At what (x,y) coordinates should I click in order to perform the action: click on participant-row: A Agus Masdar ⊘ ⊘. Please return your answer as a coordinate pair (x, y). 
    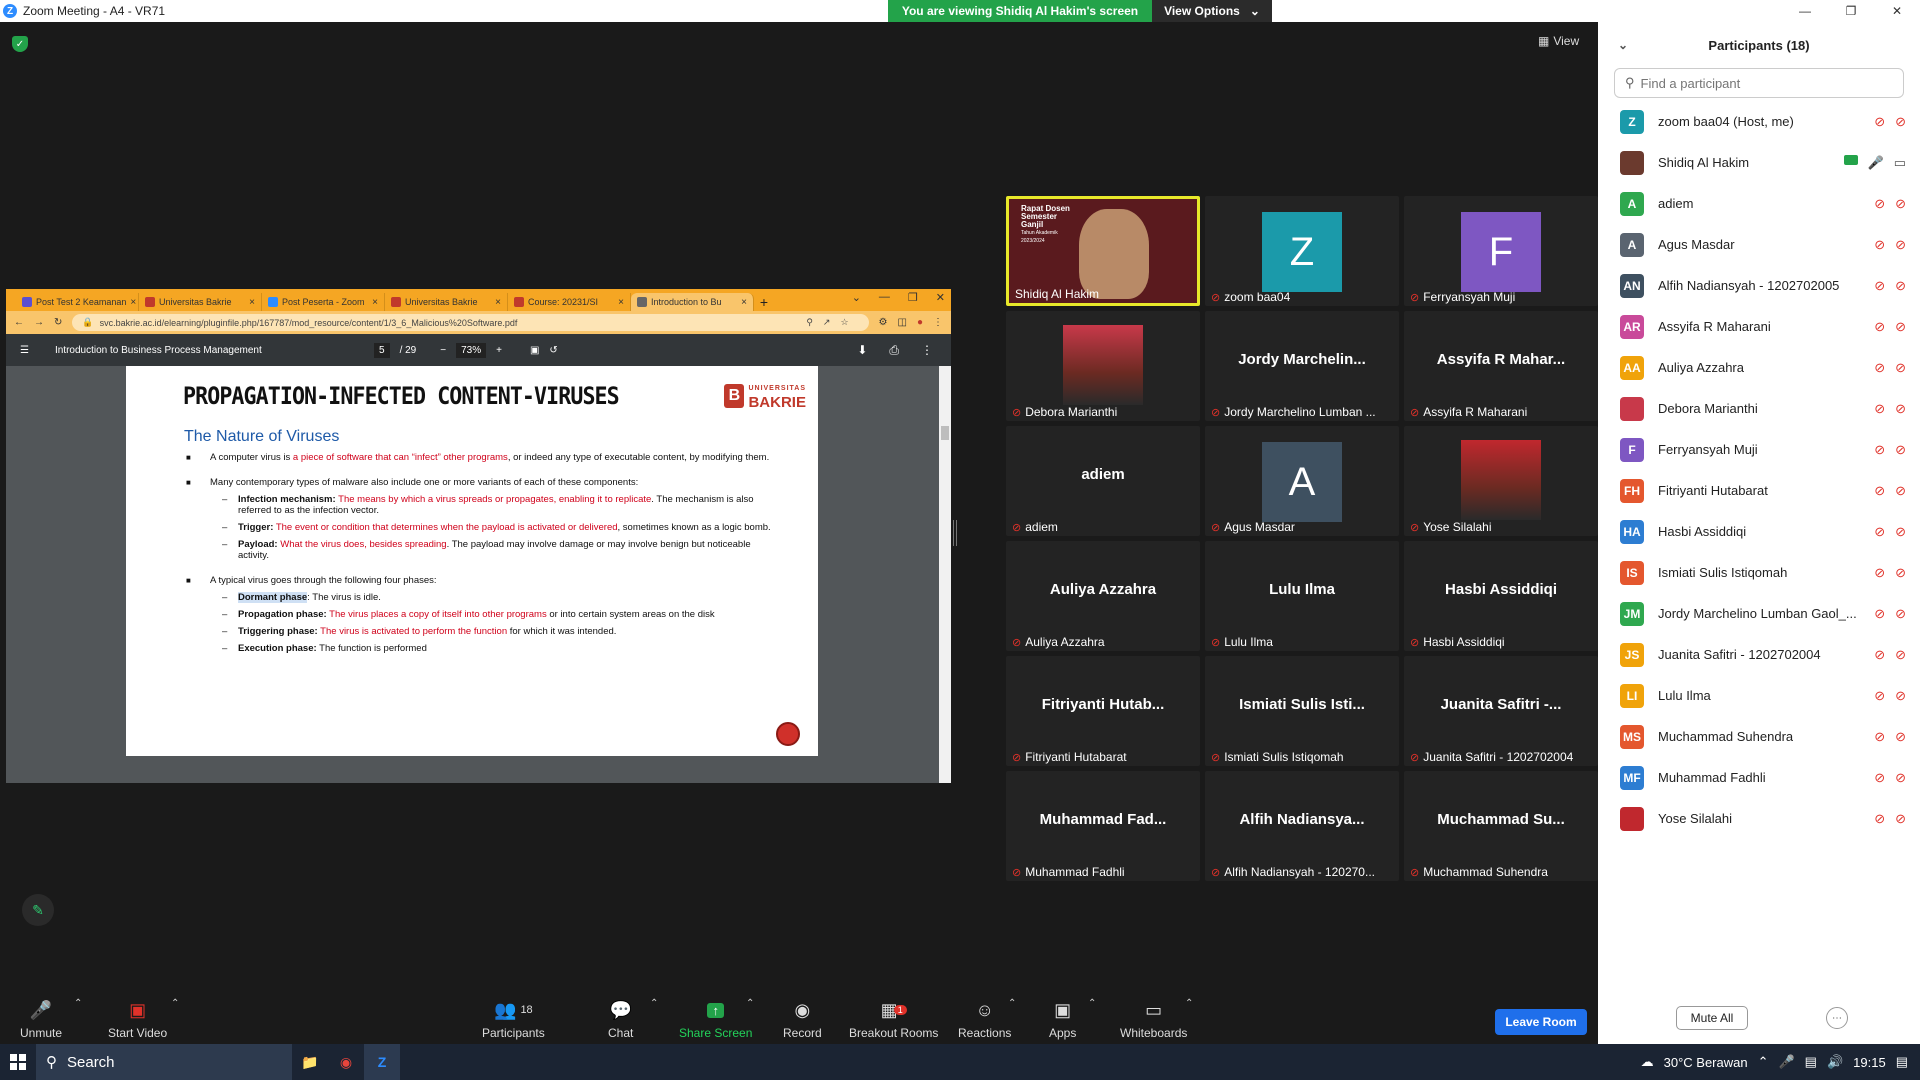
    Looking at the image, I should click on (1759, 244).